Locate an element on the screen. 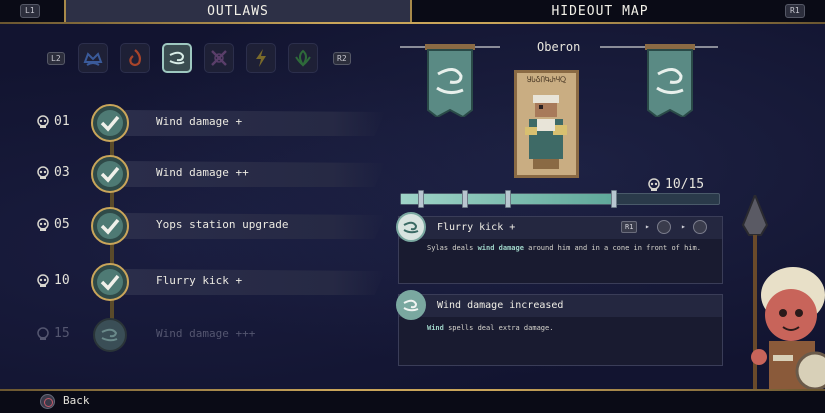 Image resolution: width=825 pixels, height=413 pixels. tab-hideout-map: HIDEOUT MAP is located at coordinates (600, 12).